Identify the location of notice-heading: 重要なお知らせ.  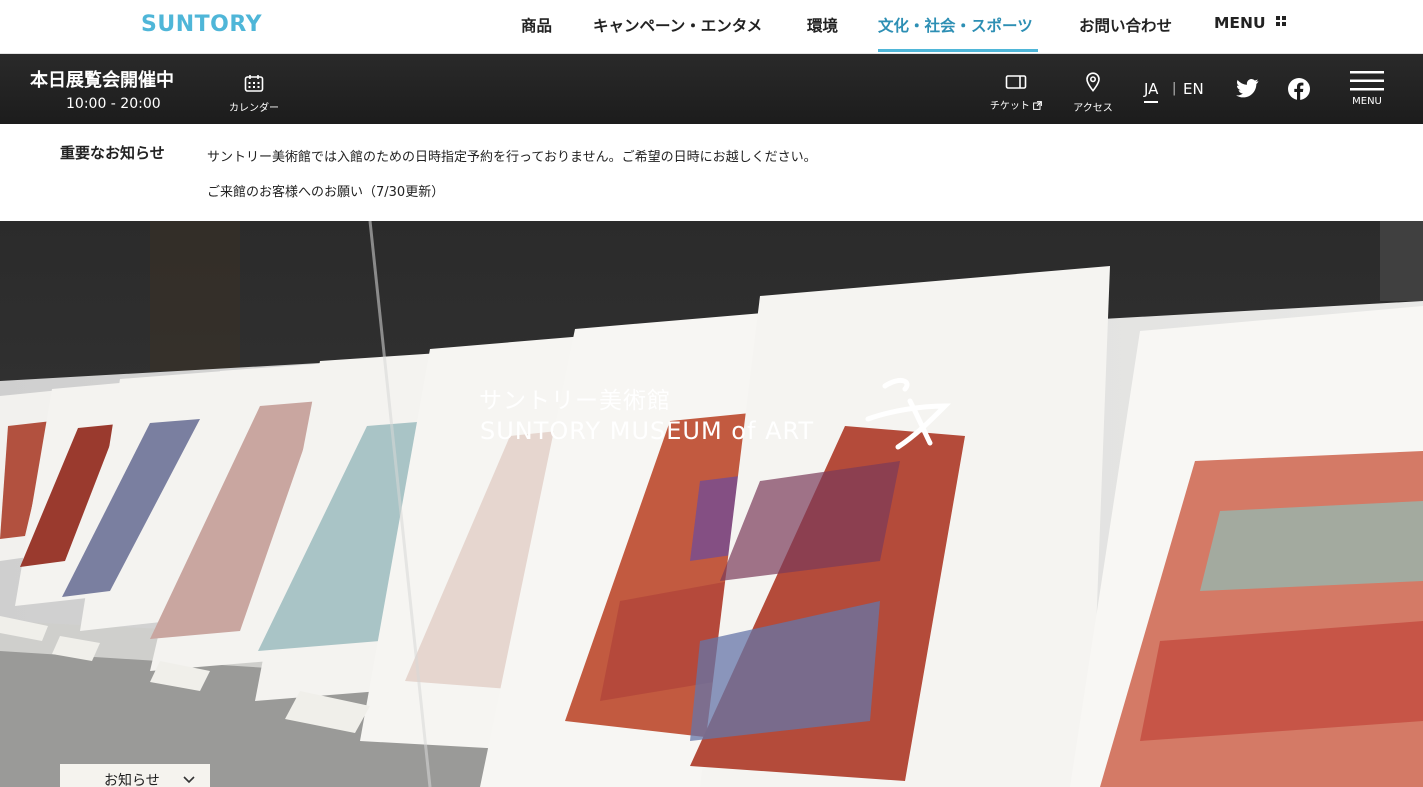
(112, 153).